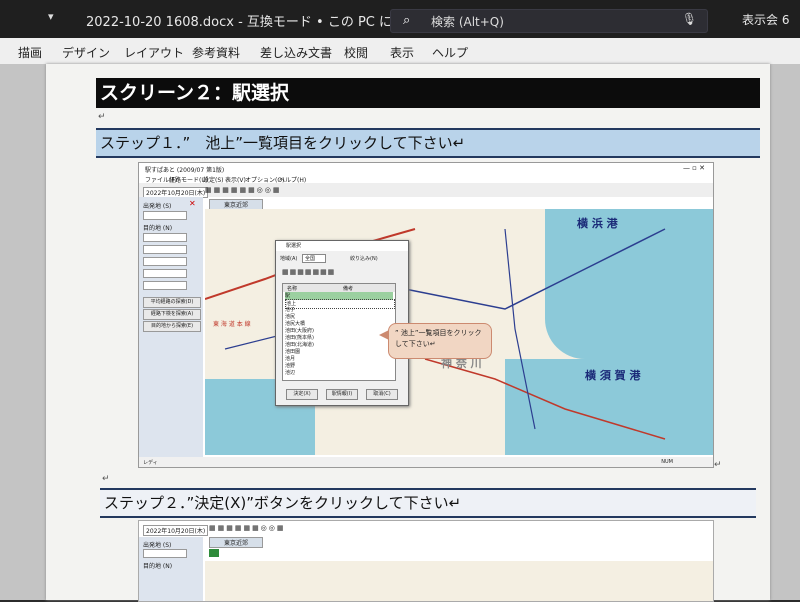 The width and height of the screenshot is (800, 602). What do you see at coordinates (216, 52) in the screenshot?
I see `tab-references: 参考資料` at bounding box center [216, 52].